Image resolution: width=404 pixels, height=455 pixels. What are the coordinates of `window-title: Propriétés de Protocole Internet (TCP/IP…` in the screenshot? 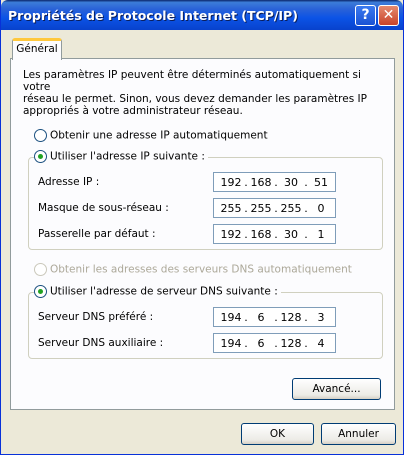 It's located at (153, 15).